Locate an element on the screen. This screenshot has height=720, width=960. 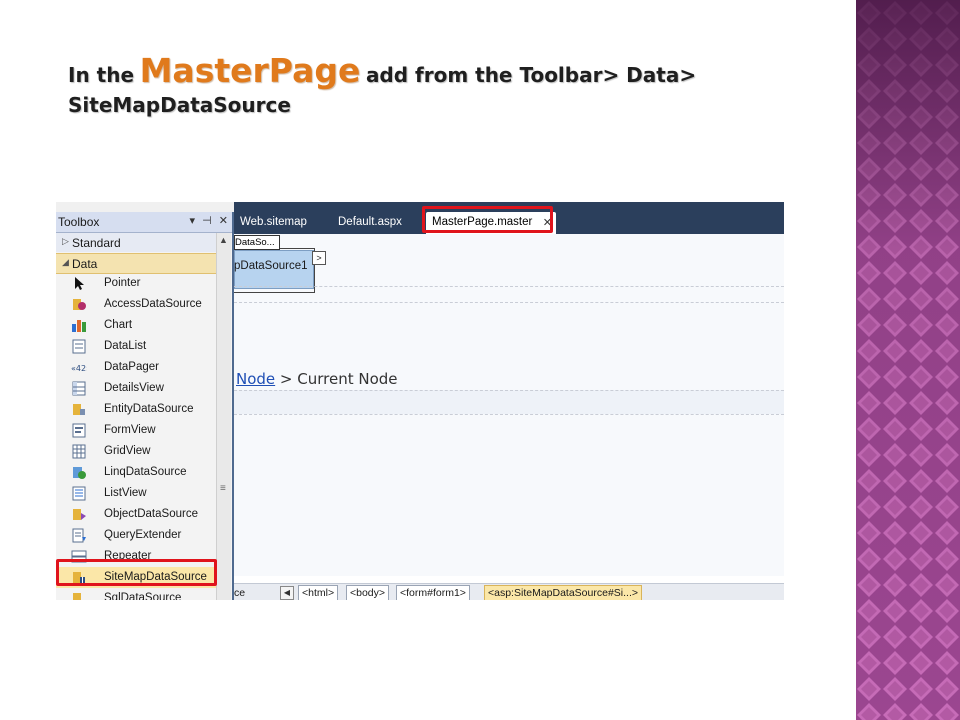
entity-datasource-icon is located at coordinates (79, 409).